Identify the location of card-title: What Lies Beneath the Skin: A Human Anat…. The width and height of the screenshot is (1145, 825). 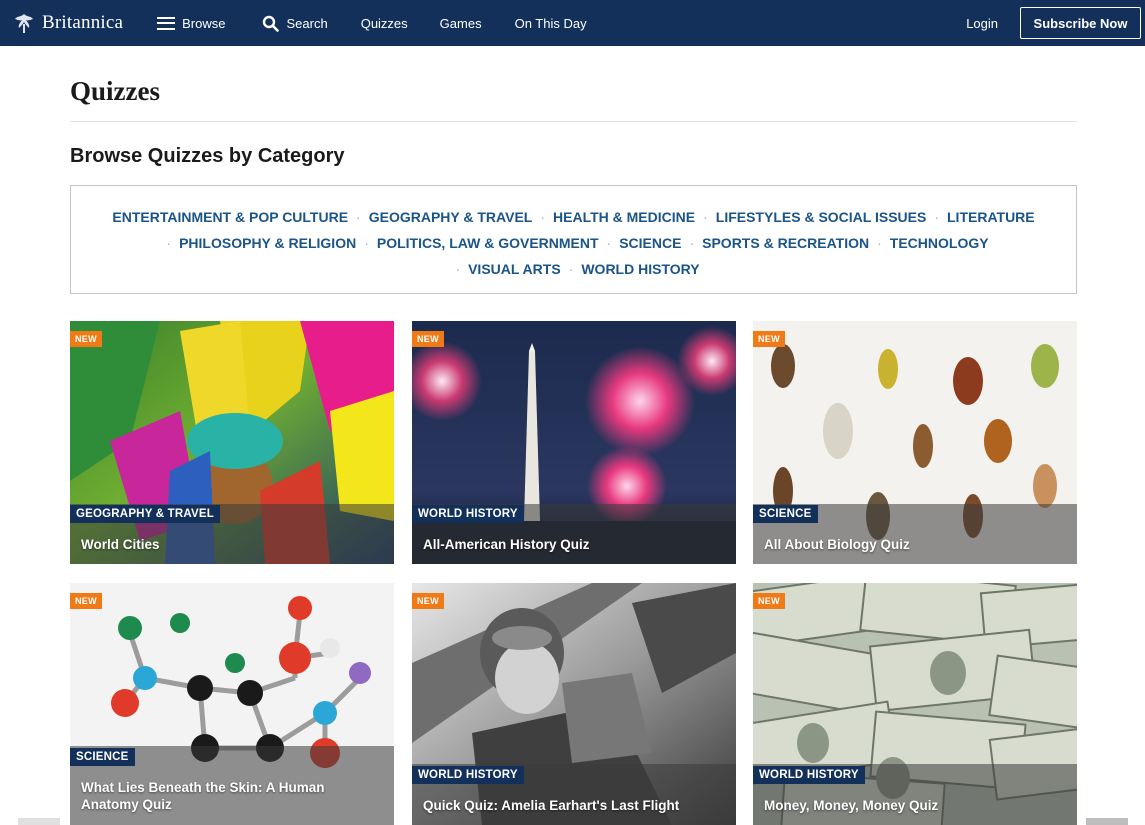
(203, 796).